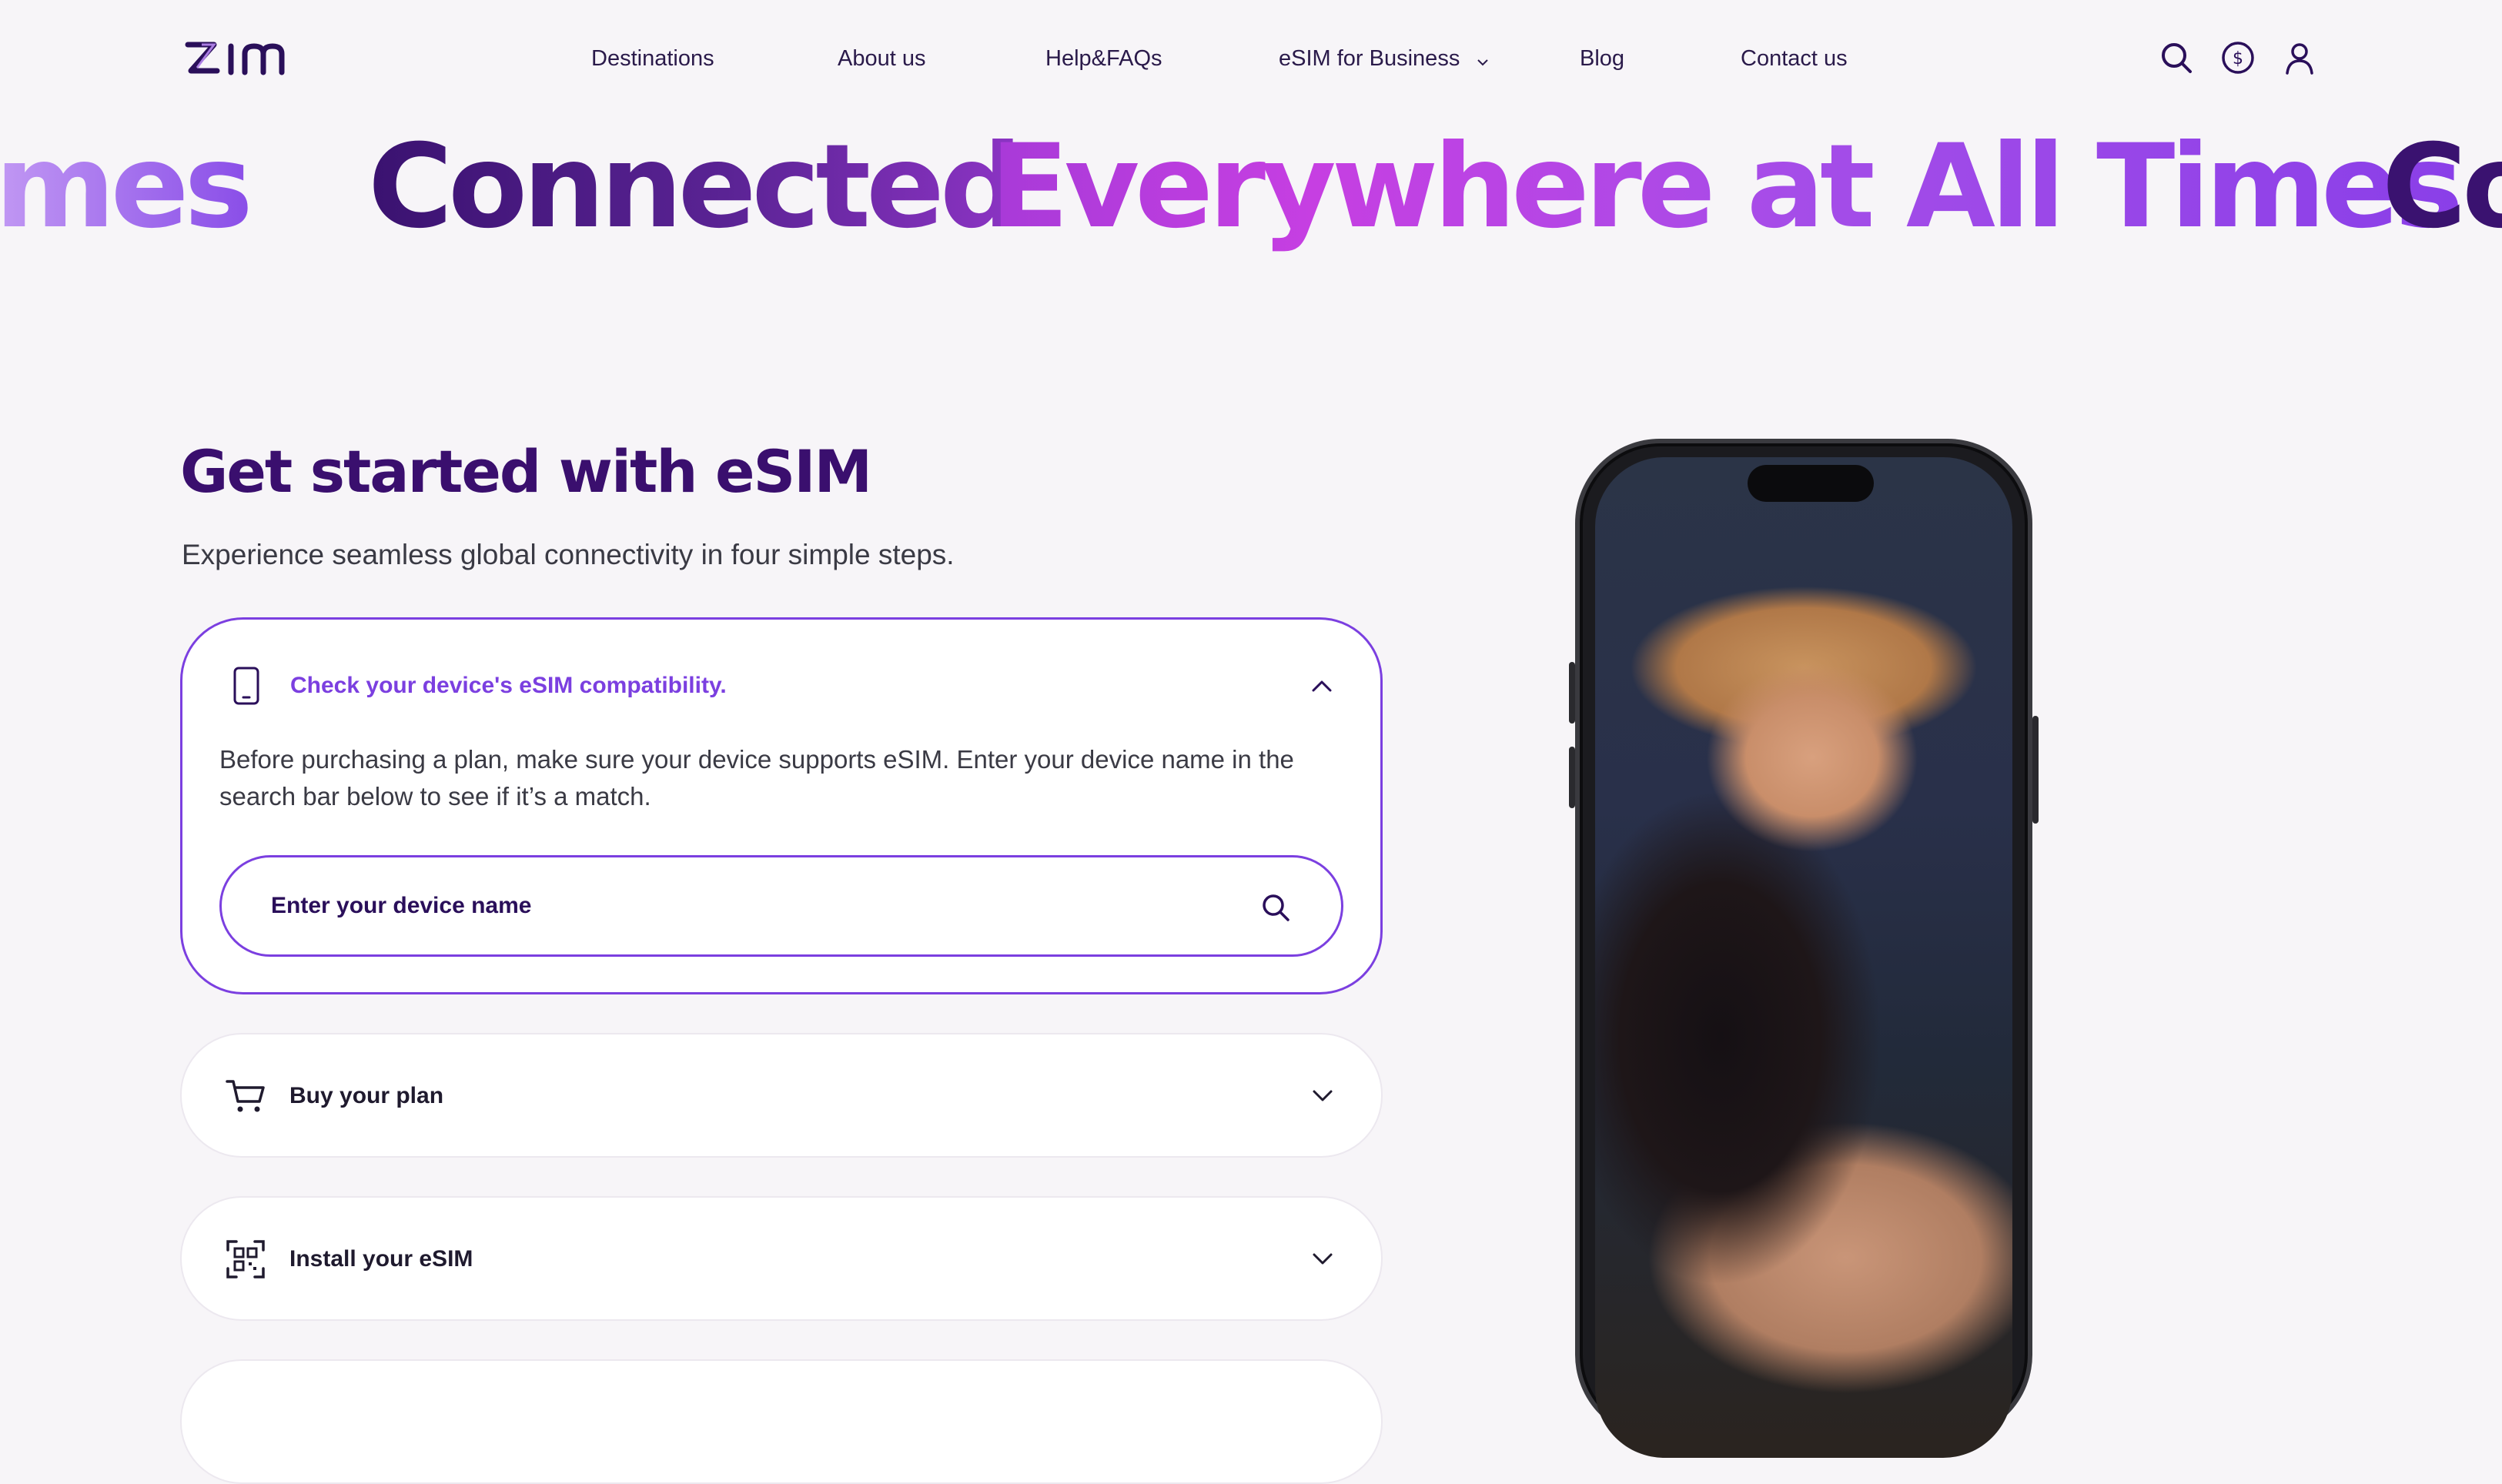 The image size is (2502, 1484). Describe the element at coordinates (127, 187) in the screenshot. I see `marquee-fragment-left: imes` at that location.